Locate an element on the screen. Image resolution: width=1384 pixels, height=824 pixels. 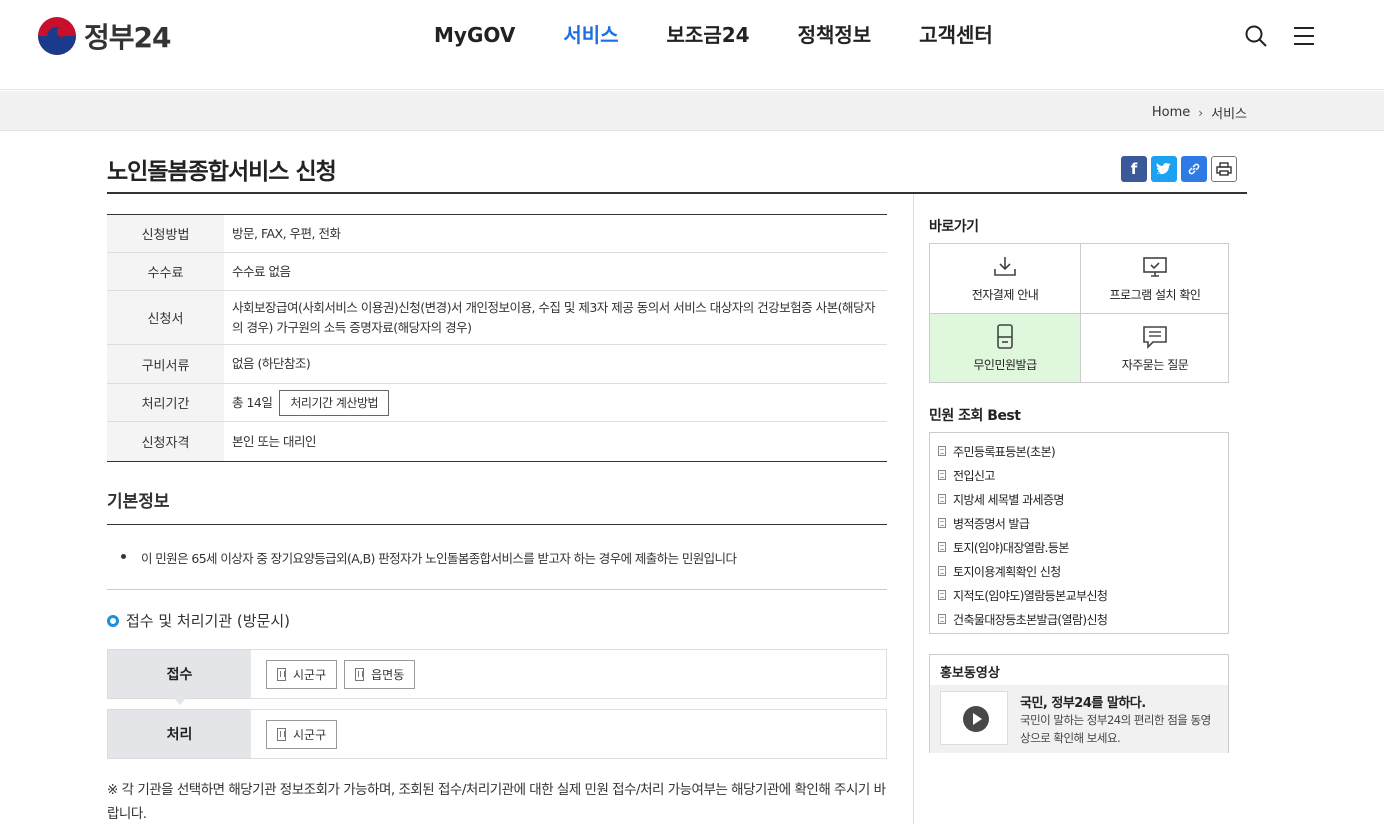
kiosk-icon is located at coordinates (1005, 336).